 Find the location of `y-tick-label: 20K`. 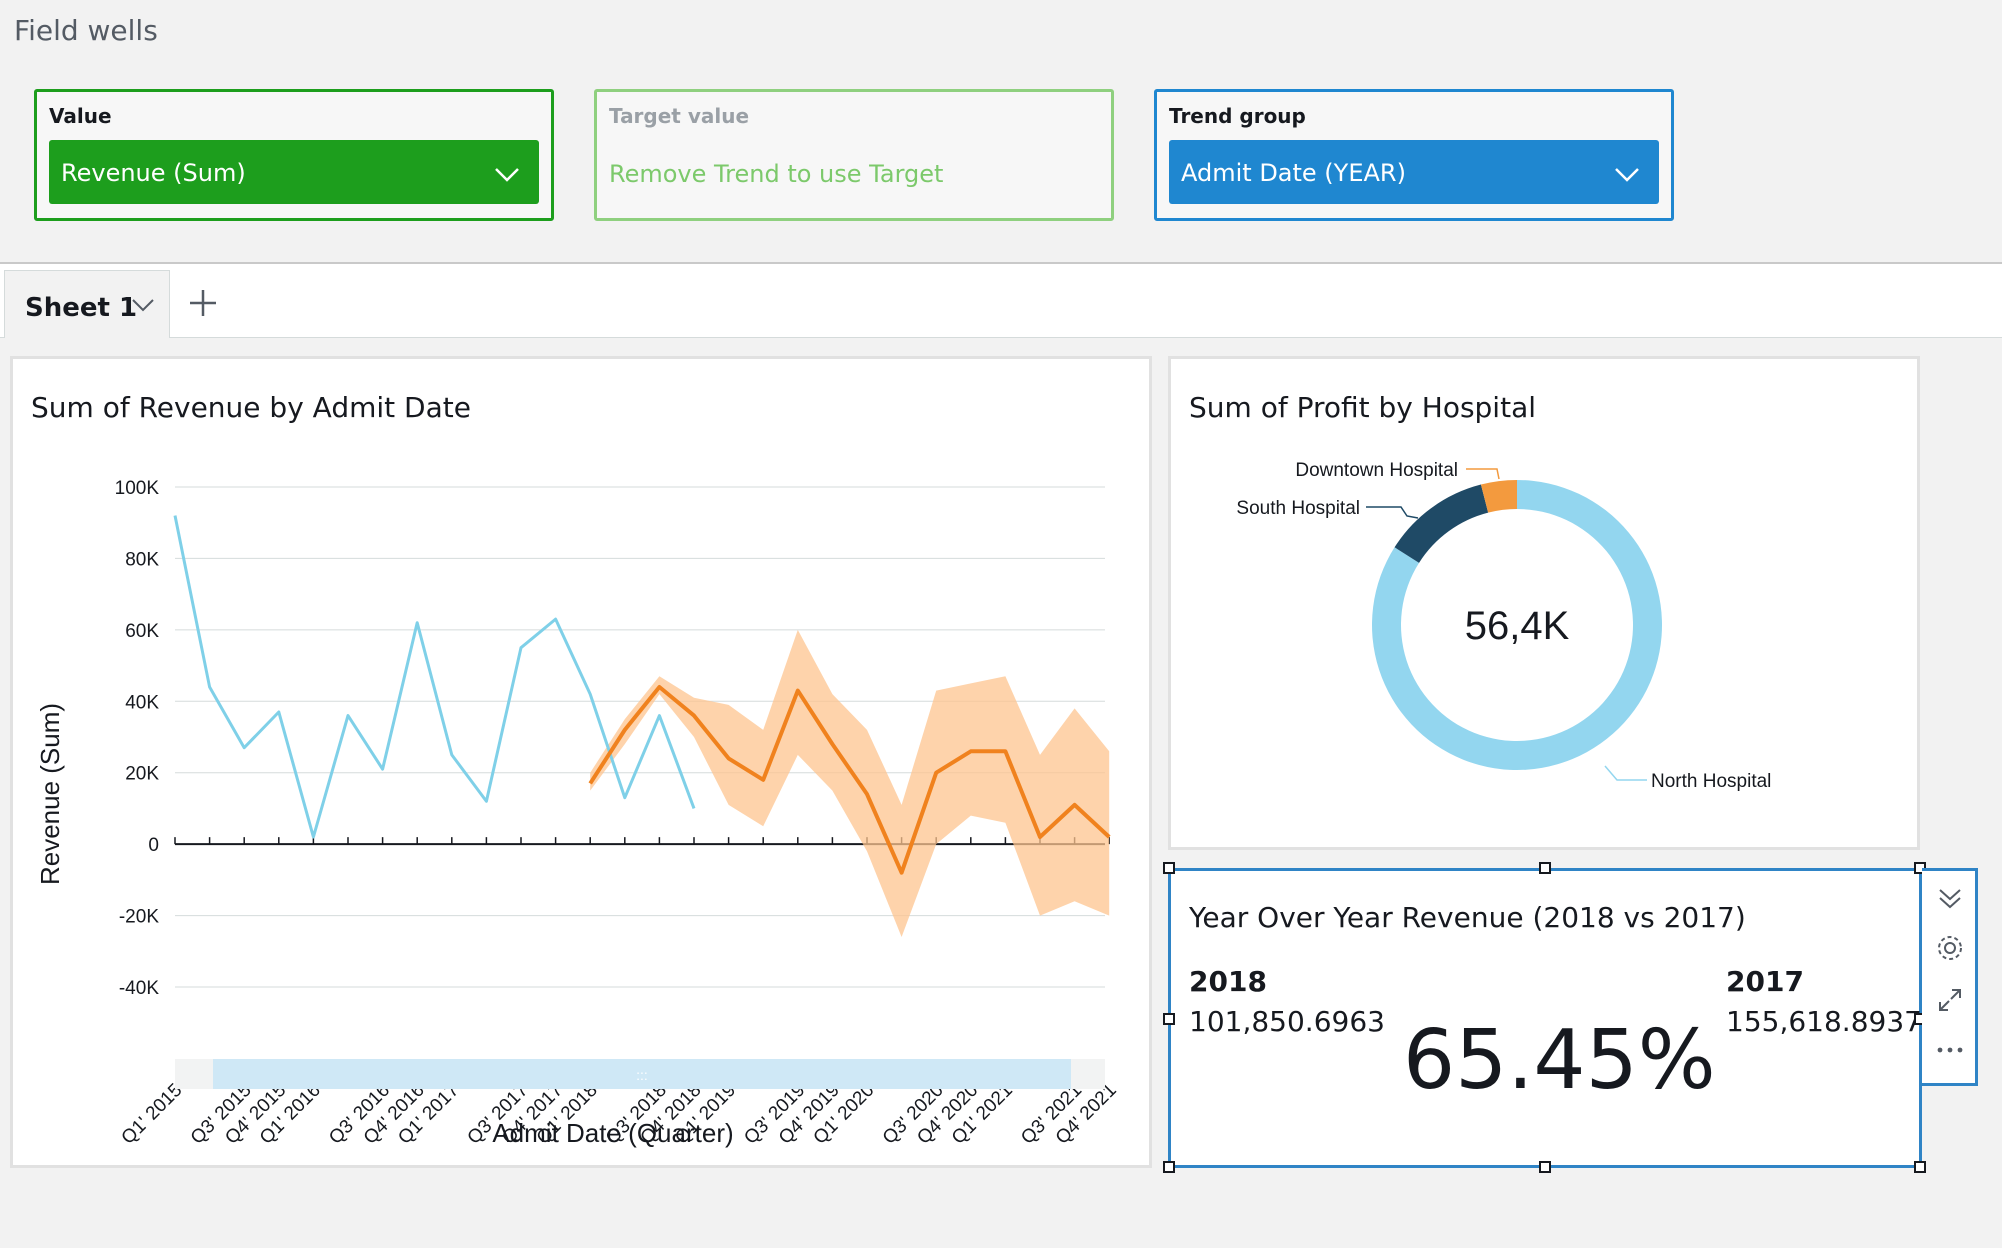

y-tick-label: 20K is located at coordinates (142, 774).